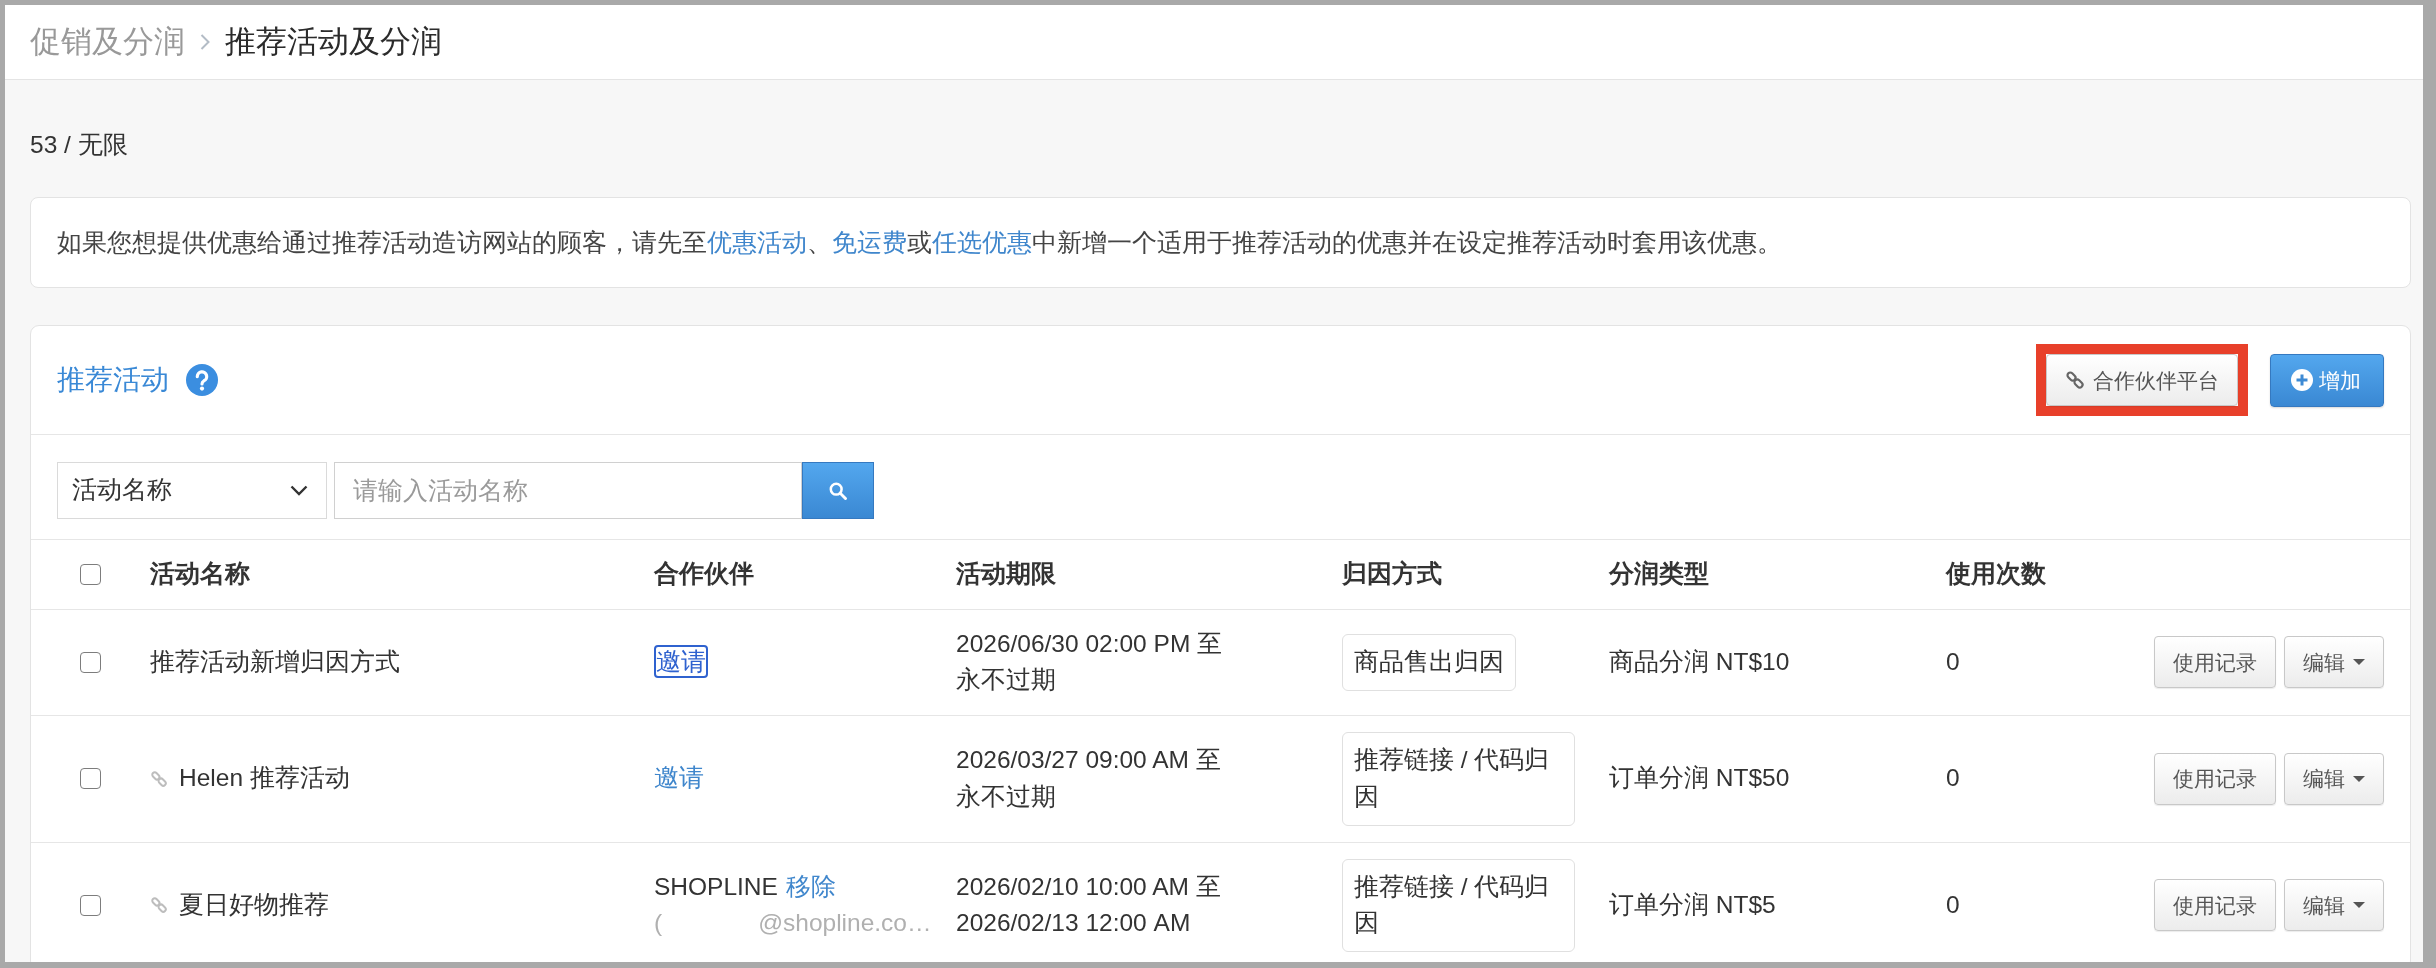 Image resolution: width=2436 pixels, height=968 pixels. What do you see at coordinates (793, 574) in the screenshot?
I see `column-header: 合作伙伴` at bounding box center [793, 574].